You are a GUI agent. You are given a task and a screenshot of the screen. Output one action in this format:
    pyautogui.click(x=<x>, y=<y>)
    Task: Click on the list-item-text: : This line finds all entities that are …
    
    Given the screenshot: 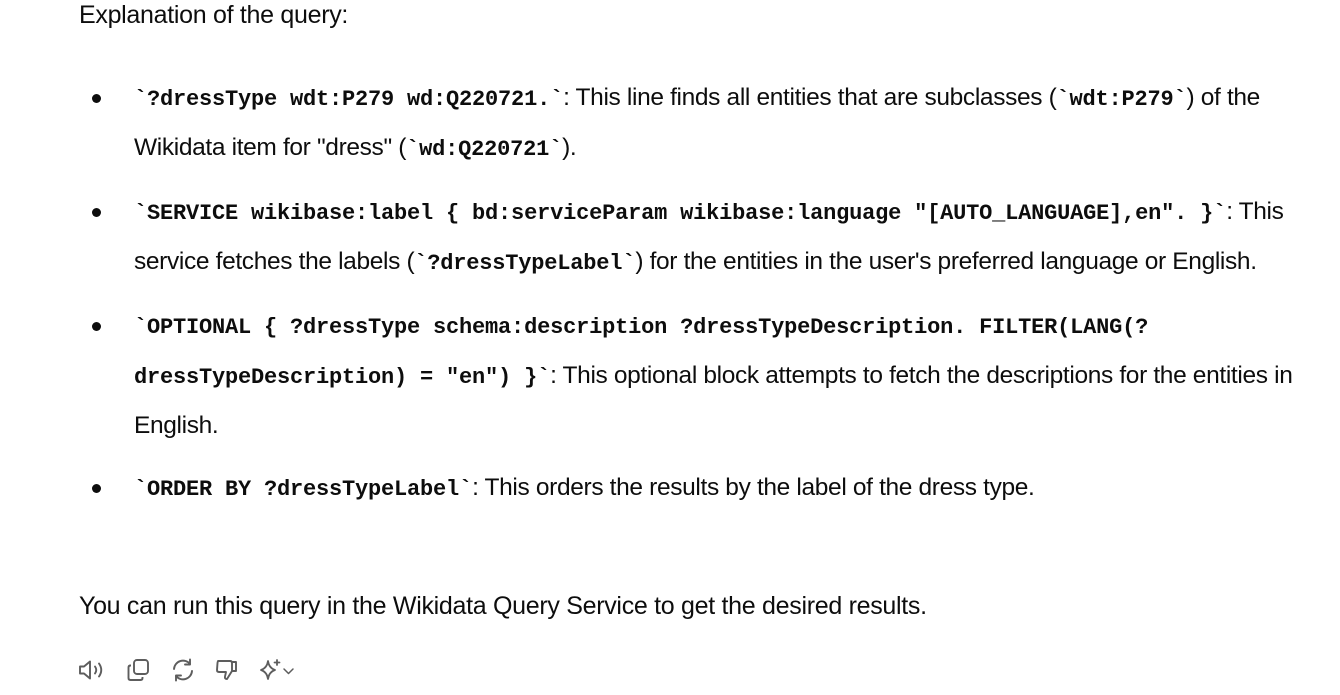 What is the action you would take?
    pyautogui.click(x=810, y=97)
    